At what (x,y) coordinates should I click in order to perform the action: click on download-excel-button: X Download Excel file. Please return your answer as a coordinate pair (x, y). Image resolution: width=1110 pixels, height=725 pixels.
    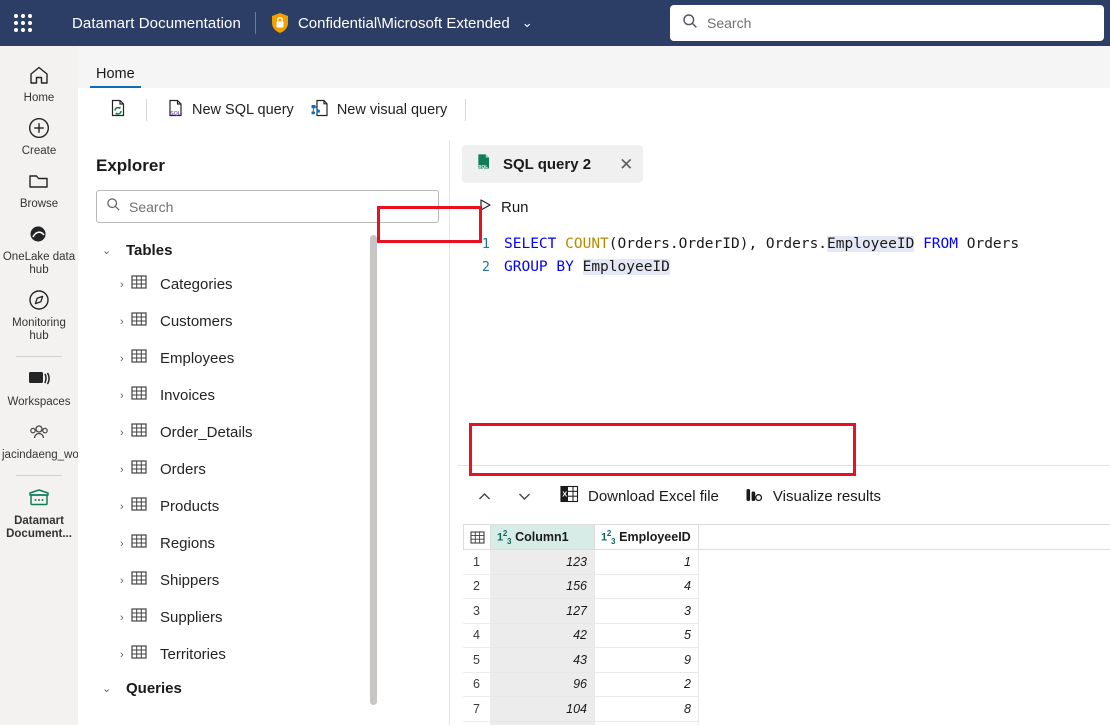
    Looking at the image, I should click on (639, 496).